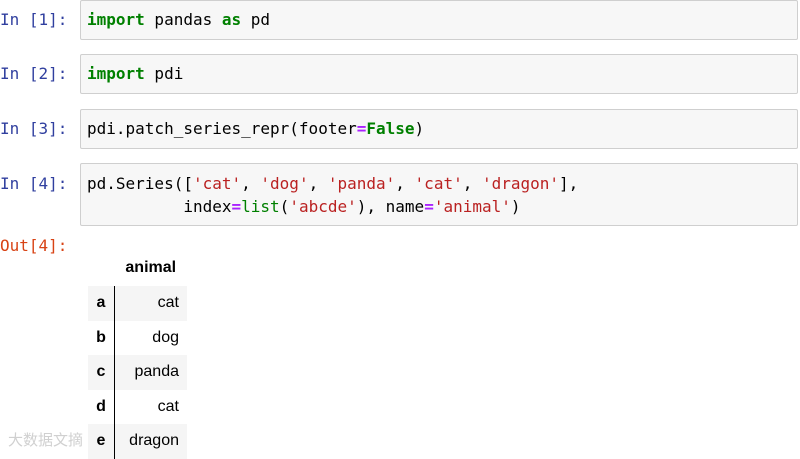  What do you see at coordinates (34, 73) in the screenshot?
I see `input-prompt: In [2]:` at bounding box center [34, 73].